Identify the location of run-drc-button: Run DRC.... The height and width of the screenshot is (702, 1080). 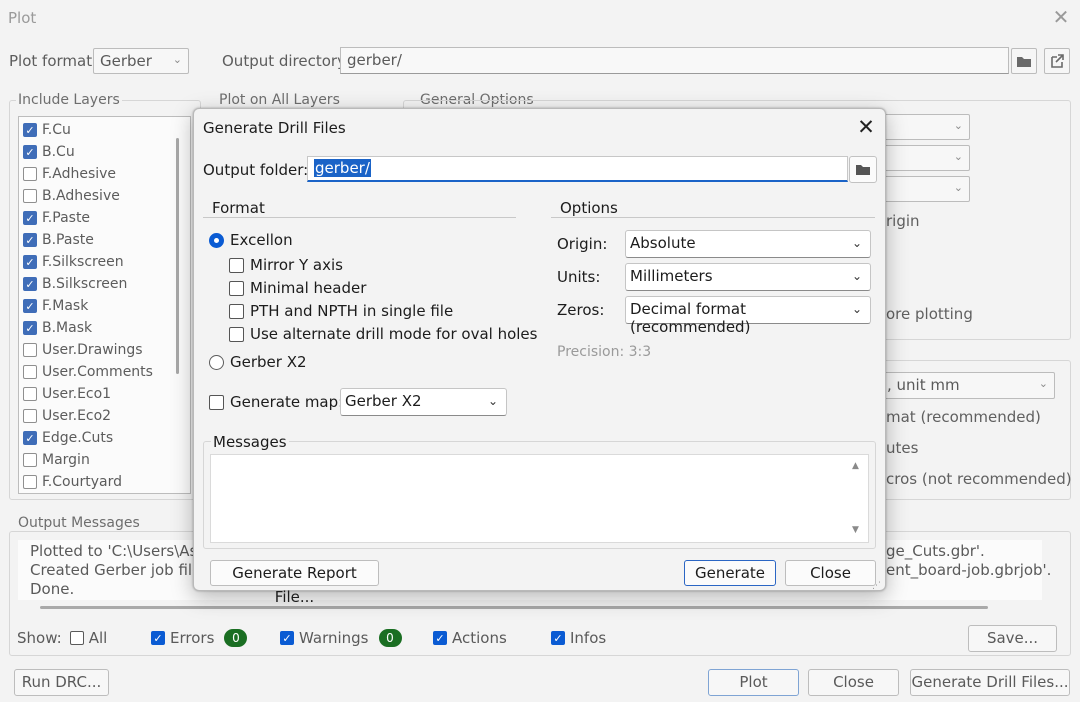
(61, 682).